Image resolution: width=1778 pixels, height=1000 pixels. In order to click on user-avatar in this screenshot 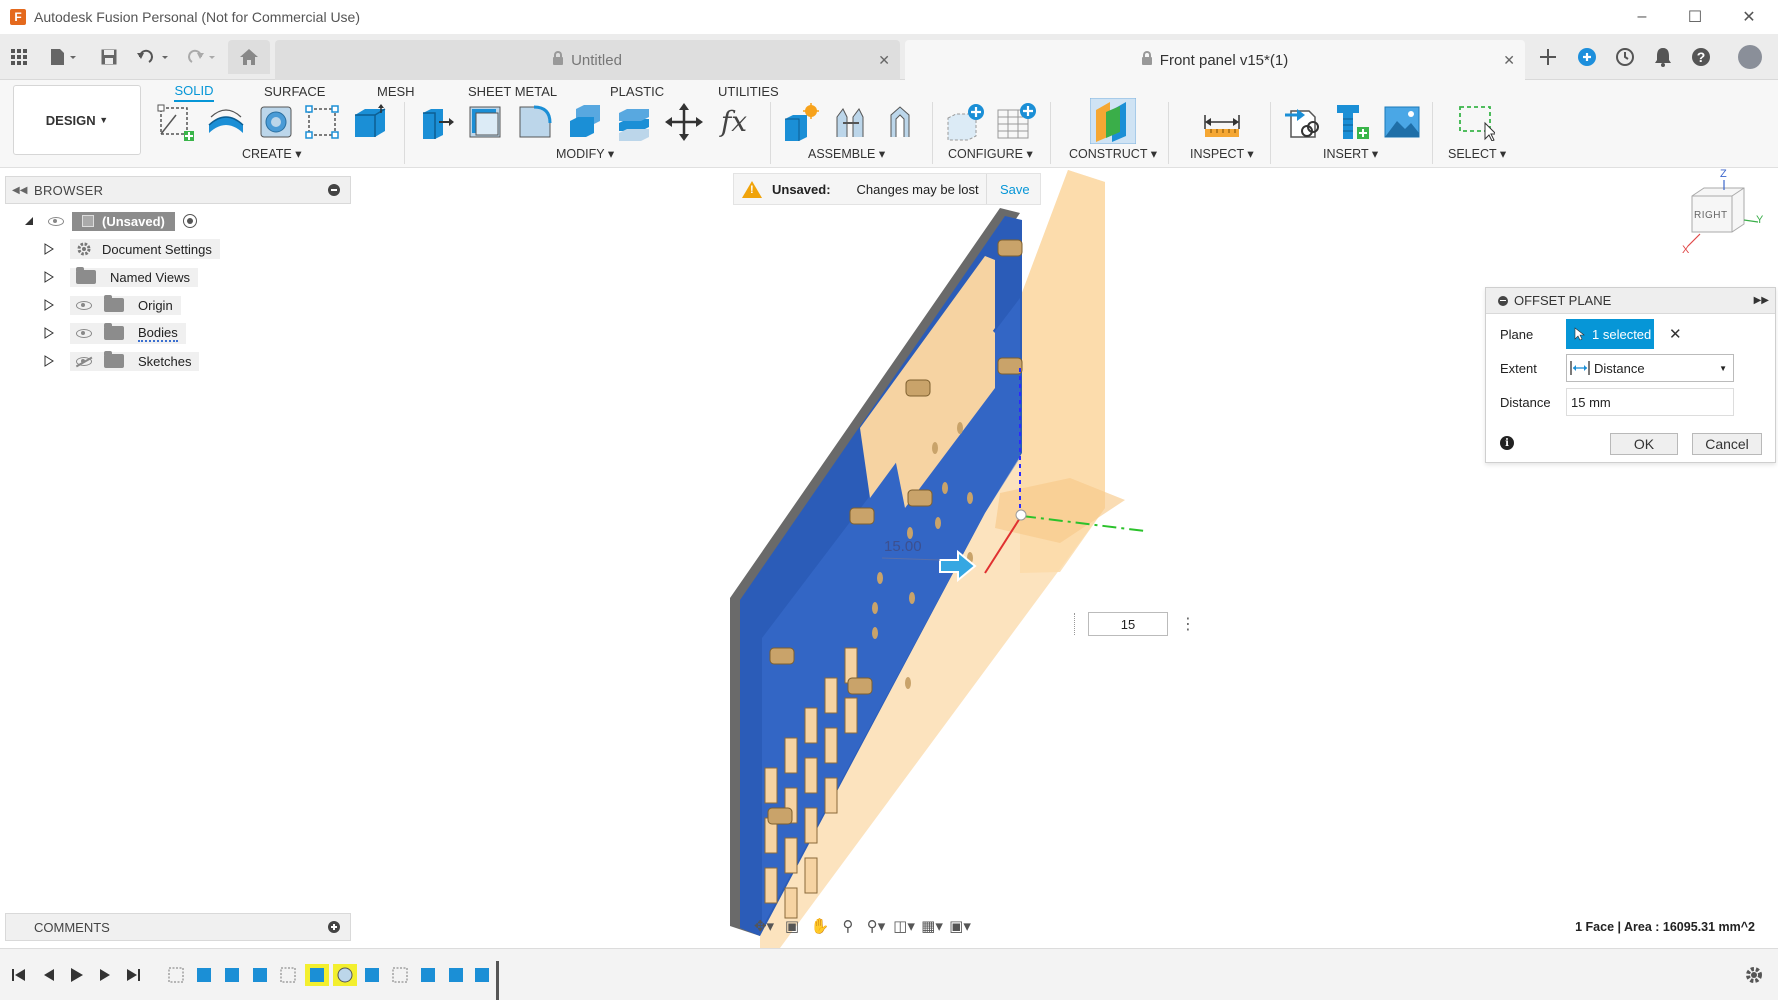, I will do `click(1750, 57)`.